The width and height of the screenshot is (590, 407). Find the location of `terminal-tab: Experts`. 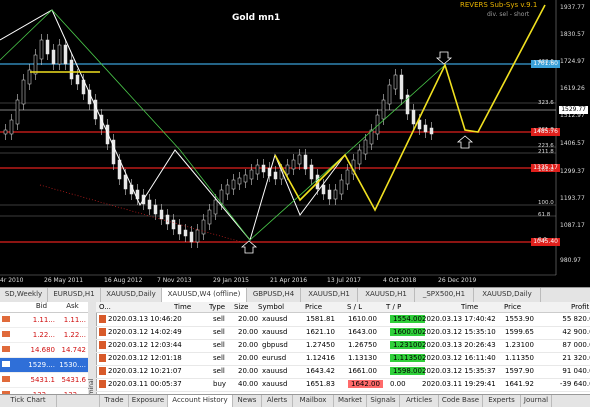

terminal-tab: Experts is located at coordinates (502, 401).